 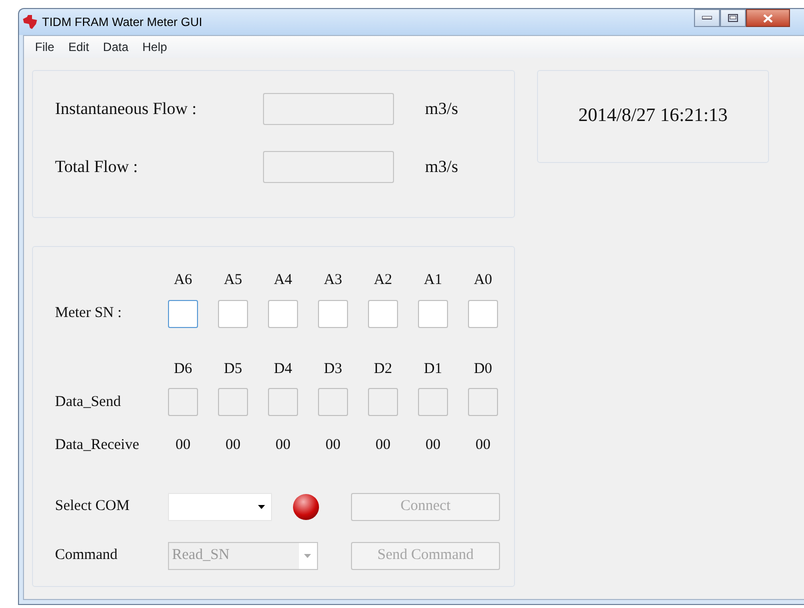 I want to click on row-label: Select COM, so click(x=93, y=506).